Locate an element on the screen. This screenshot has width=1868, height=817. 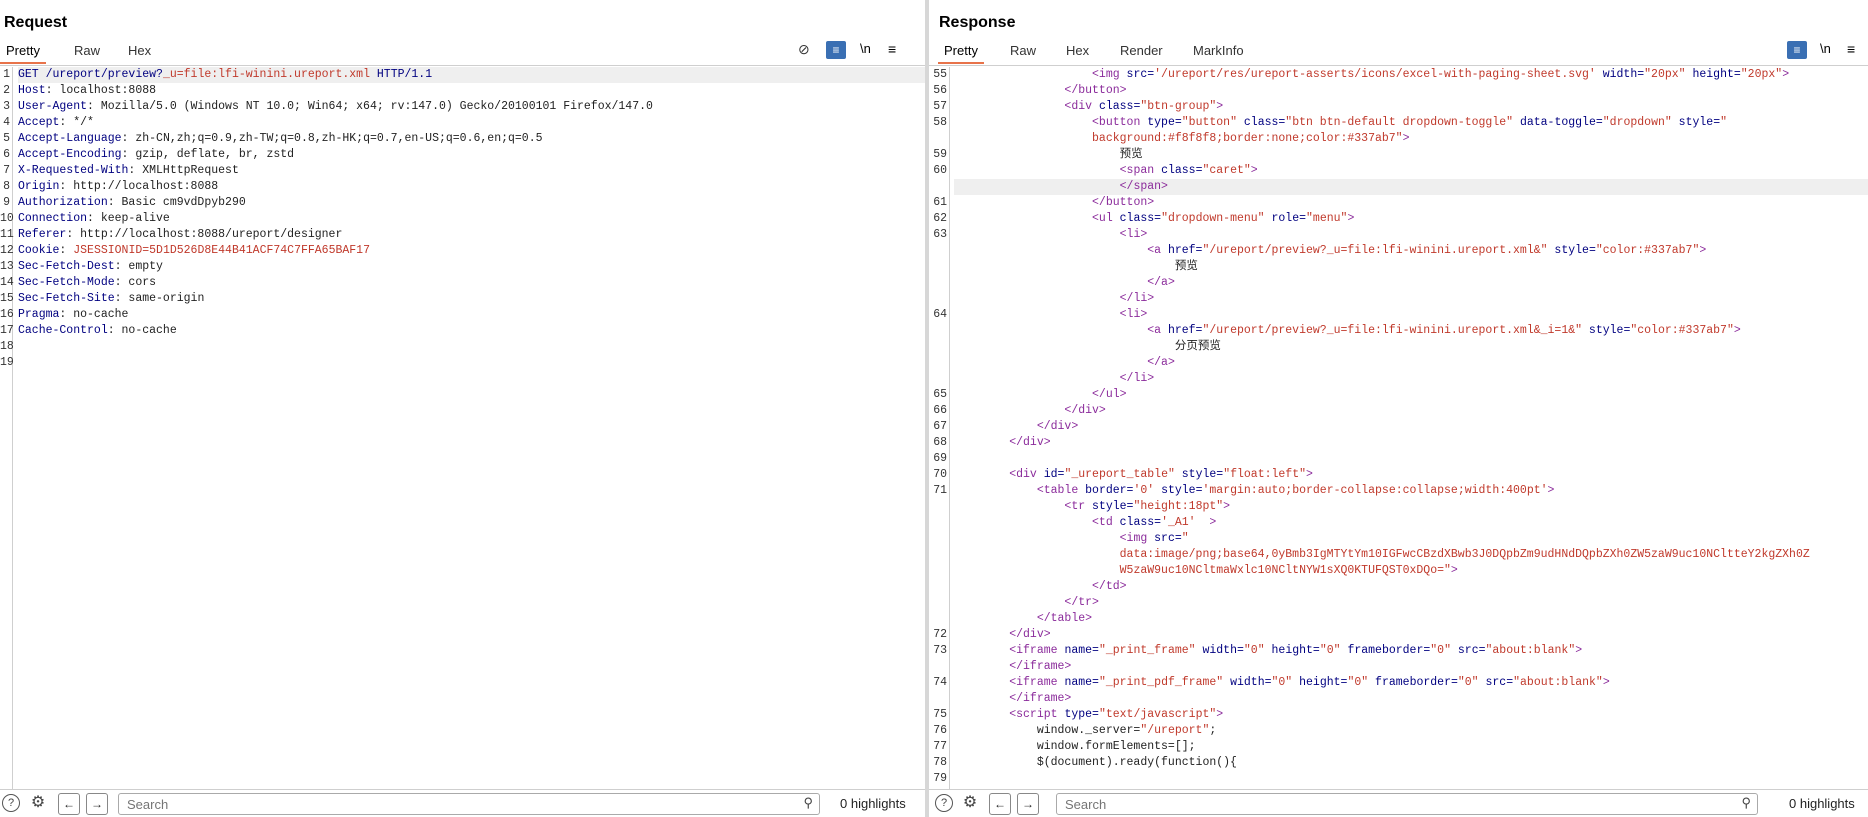
code-line: <tr style="height:18pt"> is located at coordinates (1411, 507).